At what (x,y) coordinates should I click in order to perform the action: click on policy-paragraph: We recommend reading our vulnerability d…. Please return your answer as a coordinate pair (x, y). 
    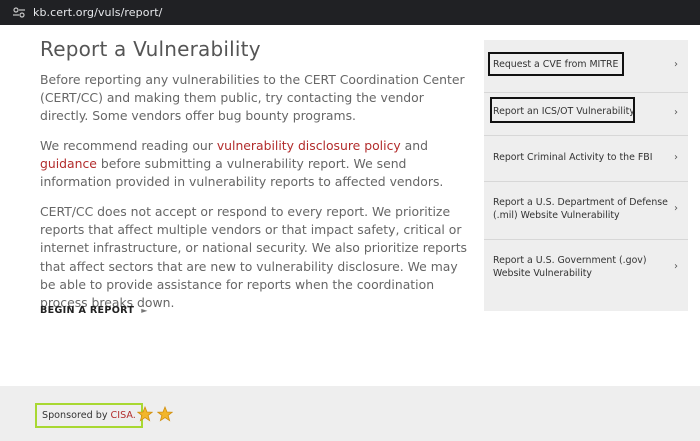
    Looking at the image, I should click on (255, 164).